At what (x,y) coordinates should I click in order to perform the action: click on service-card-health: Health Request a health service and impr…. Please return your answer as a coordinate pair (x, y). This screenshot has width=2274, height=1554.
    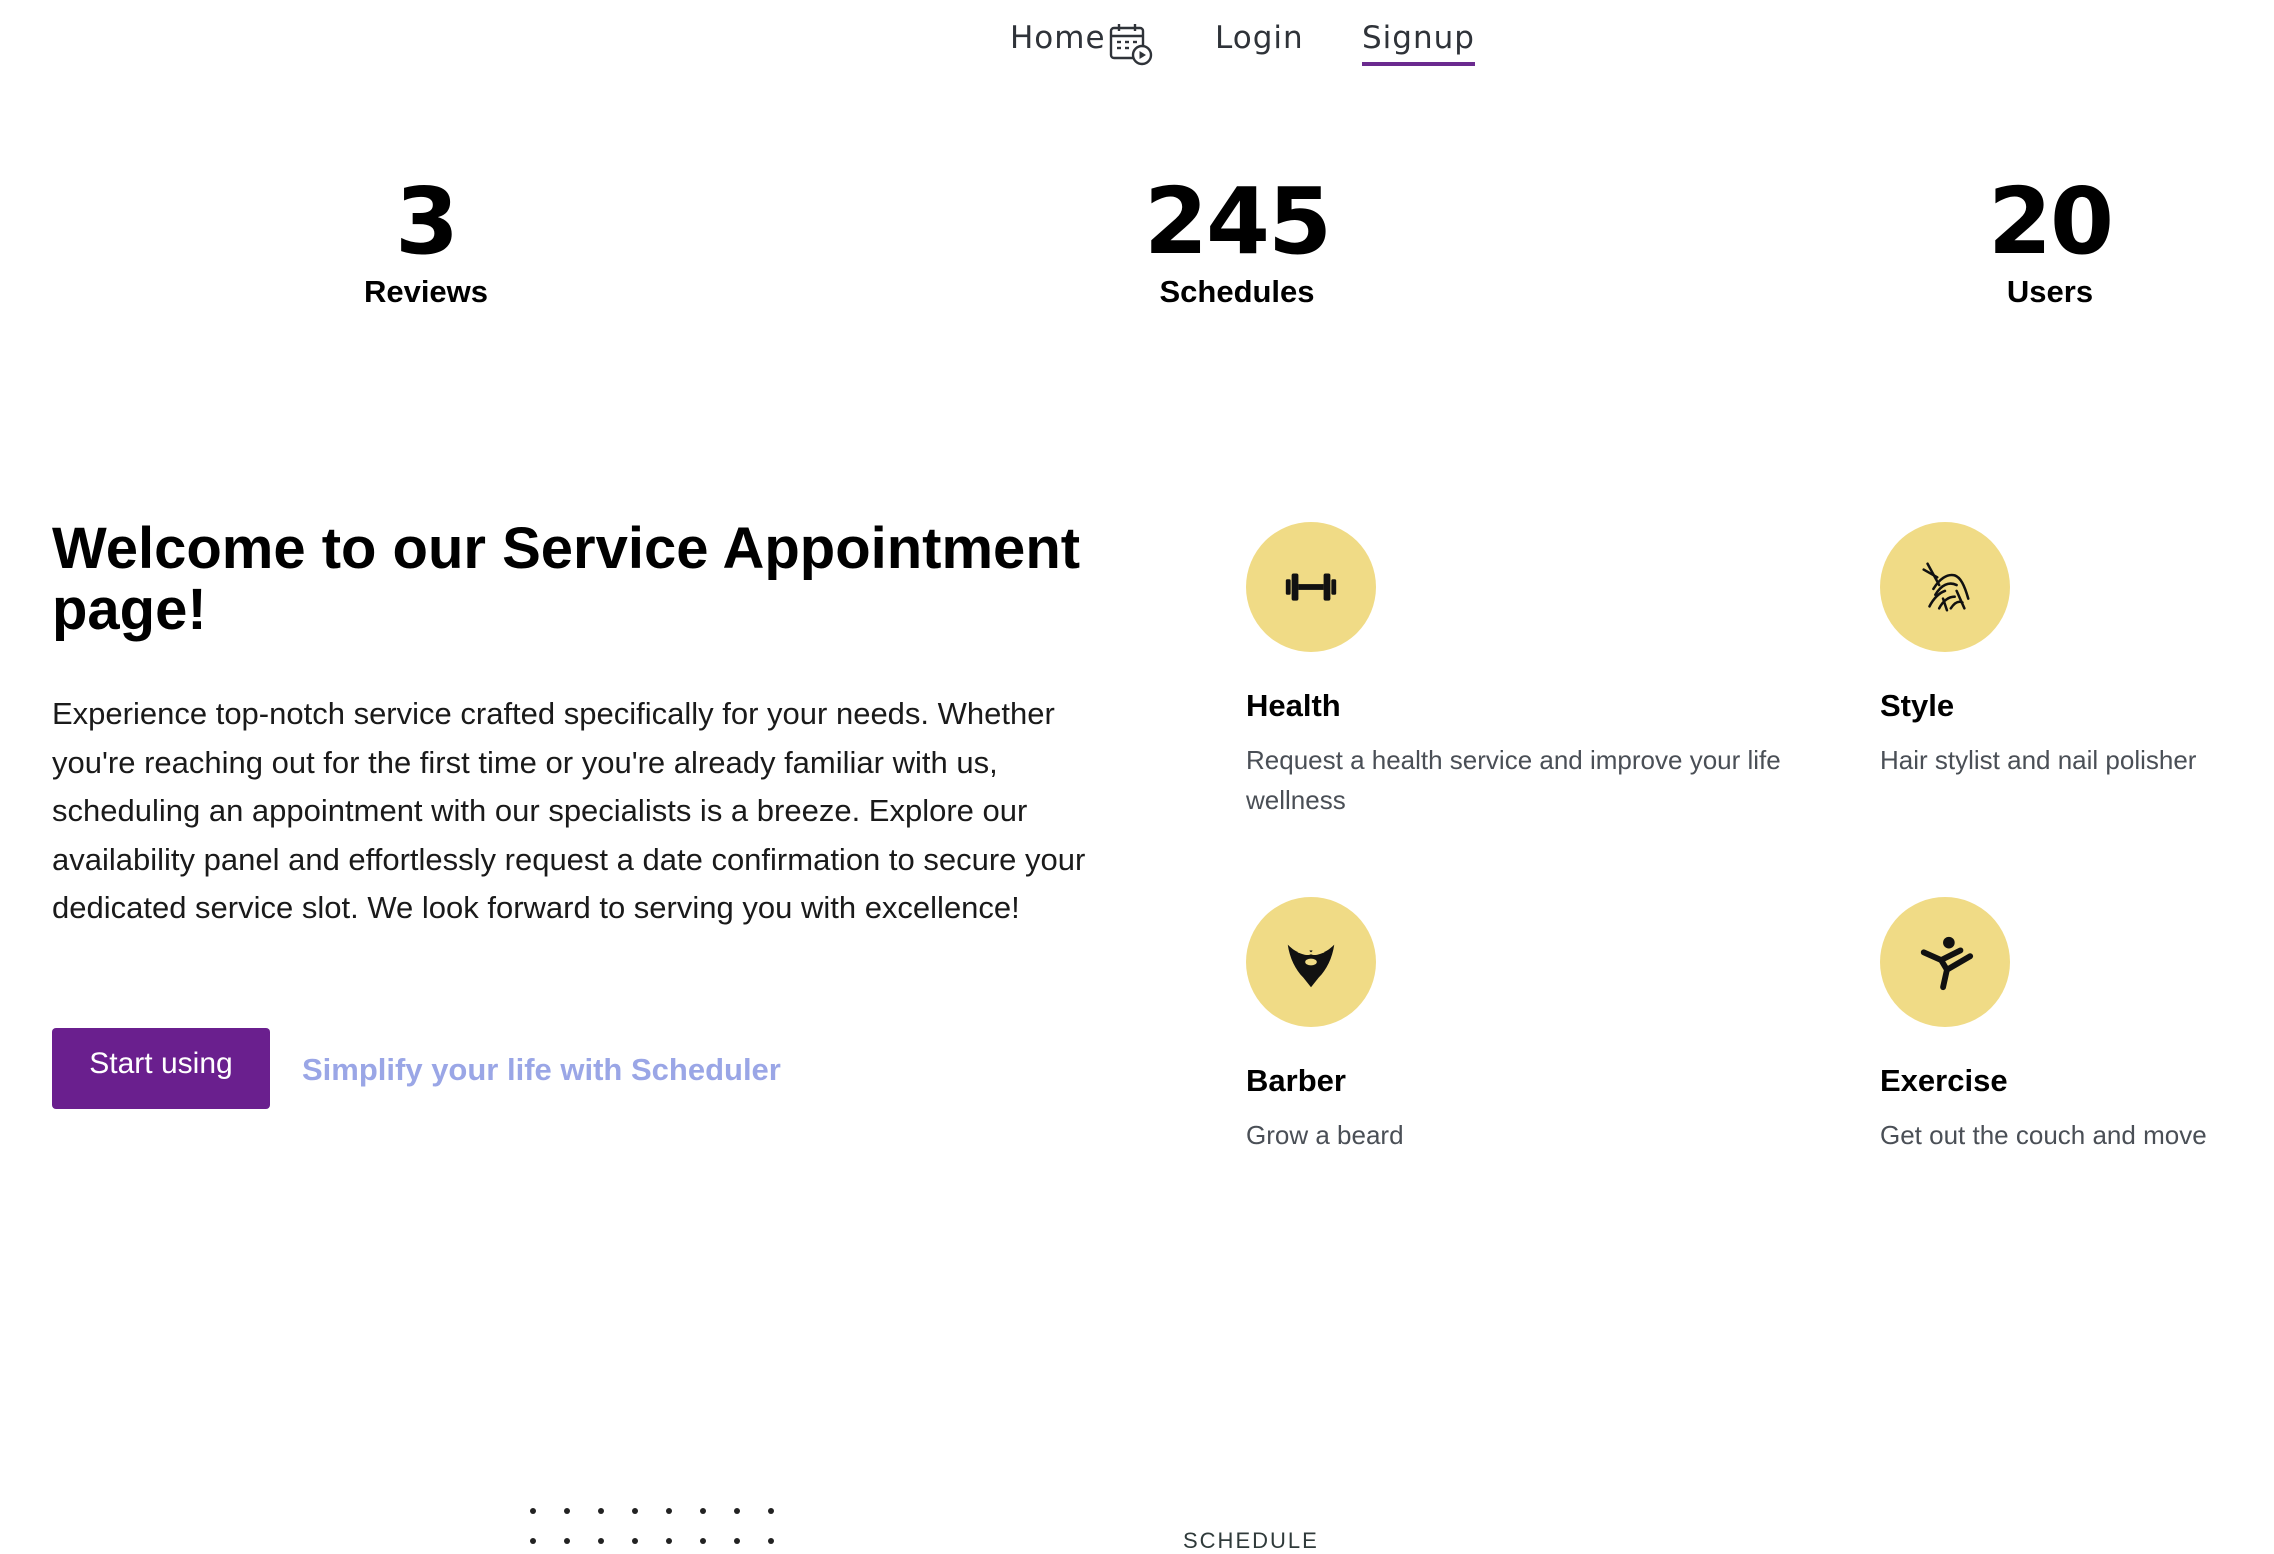
    Looking at the image, I should click on (1536, 671).